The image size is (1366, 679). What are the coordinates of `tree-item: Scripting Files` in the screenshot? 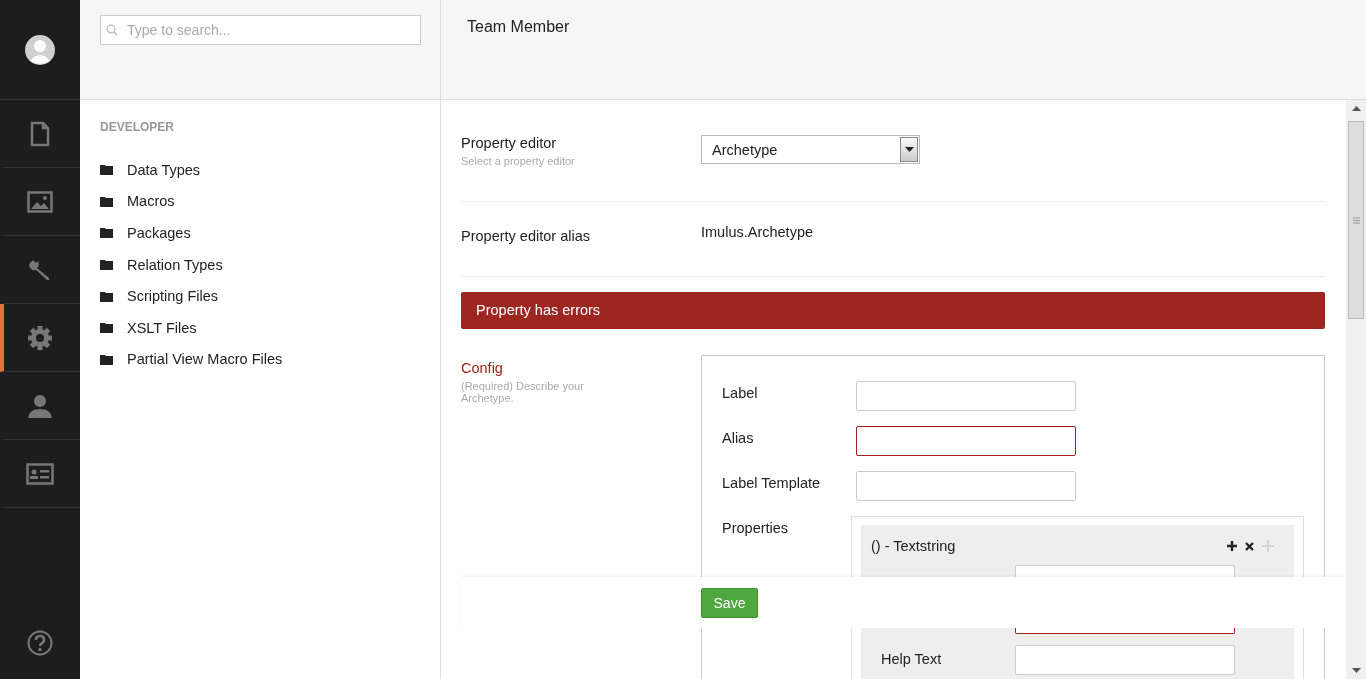 It's located at (173, 296).